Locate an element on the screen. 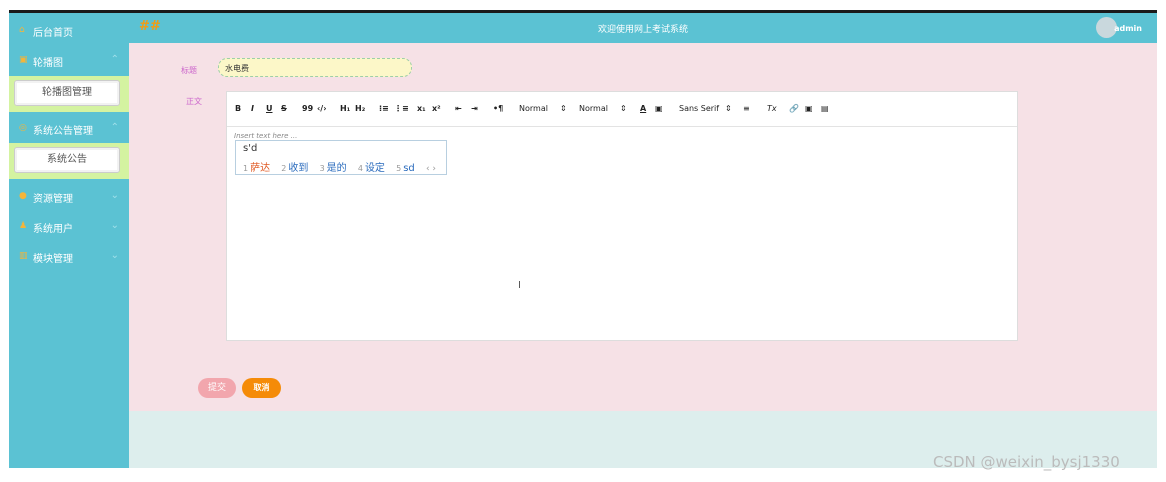 Image resolution: width=1166 pixels, height=482 pixels. submenu-notice: 系统公告 is located at coordinates (69, 161).